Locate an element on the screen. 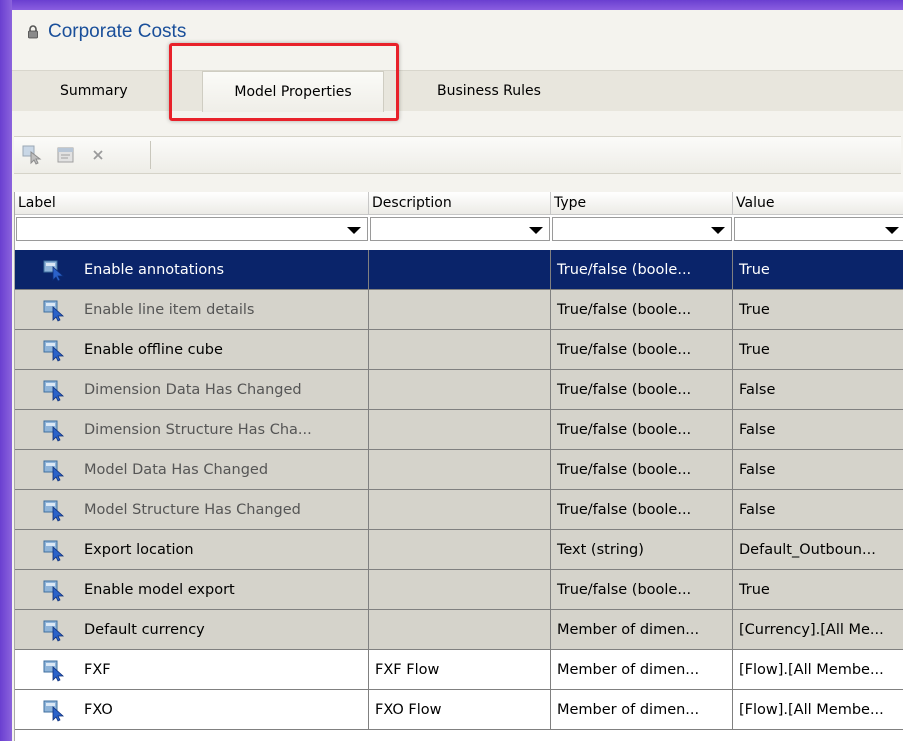 The width and height of the screenshot is (903, 741). filter-label-dropdown is located at coordinates (192, 229).